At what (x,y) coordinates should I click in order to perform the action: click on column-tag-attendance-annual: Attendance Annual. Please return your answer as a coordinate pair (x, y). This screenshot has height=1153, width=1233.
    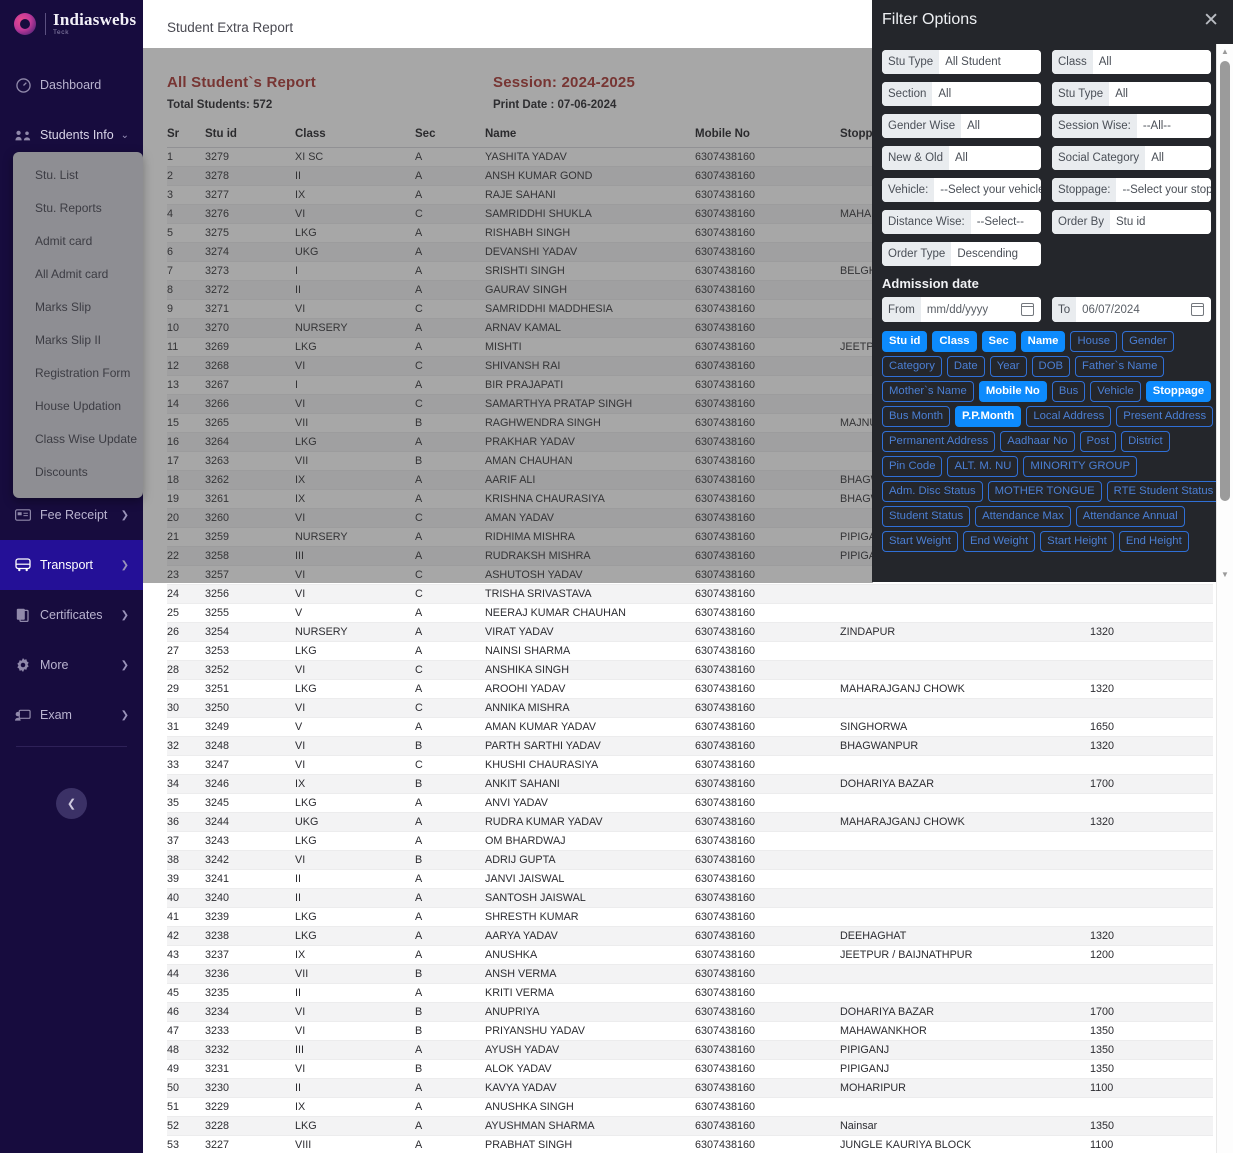
    Looking at the image, I should click on (1130, 516).